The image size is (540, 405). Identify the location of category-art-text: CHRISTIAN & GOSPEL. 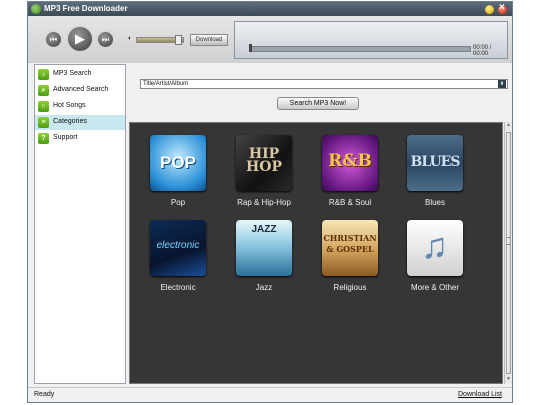
(350, 243).